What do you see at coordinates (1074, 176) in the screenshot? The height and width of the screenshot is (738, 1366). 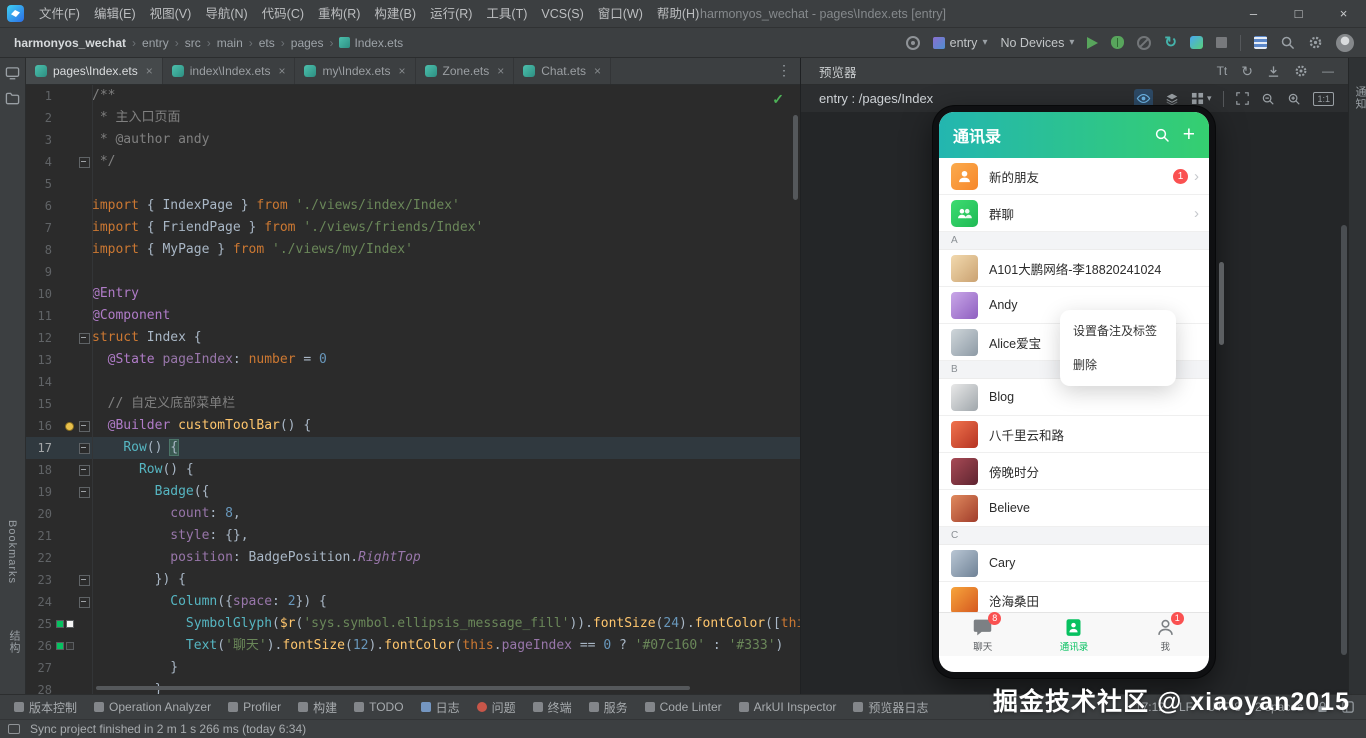 I see `list-item: 新的朋友 1 ›` at bounding box center [1074, 176].